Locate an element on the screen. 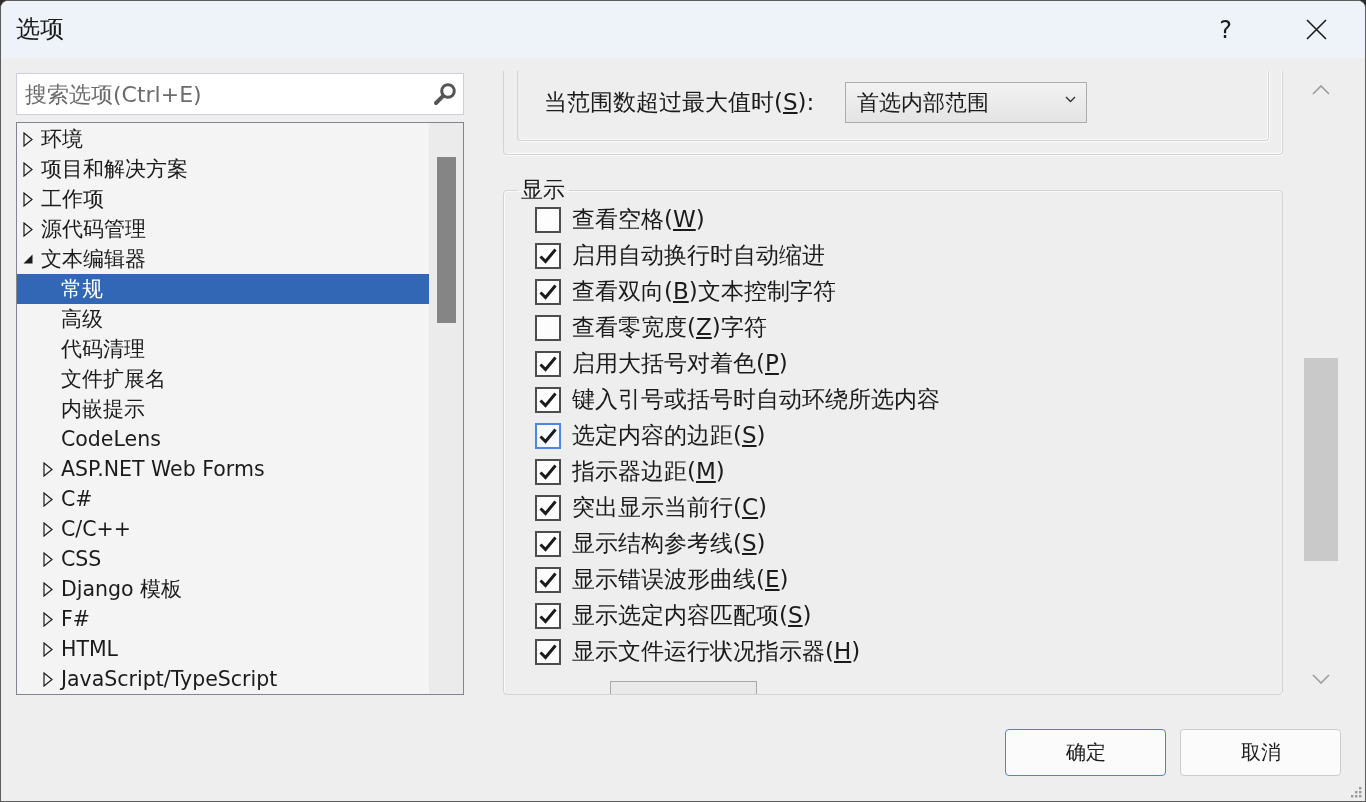 Image resolution: width=1366 pixels, height=802 pixels. dropdown: 首选内部范围 is located at coordinates (966, 102).